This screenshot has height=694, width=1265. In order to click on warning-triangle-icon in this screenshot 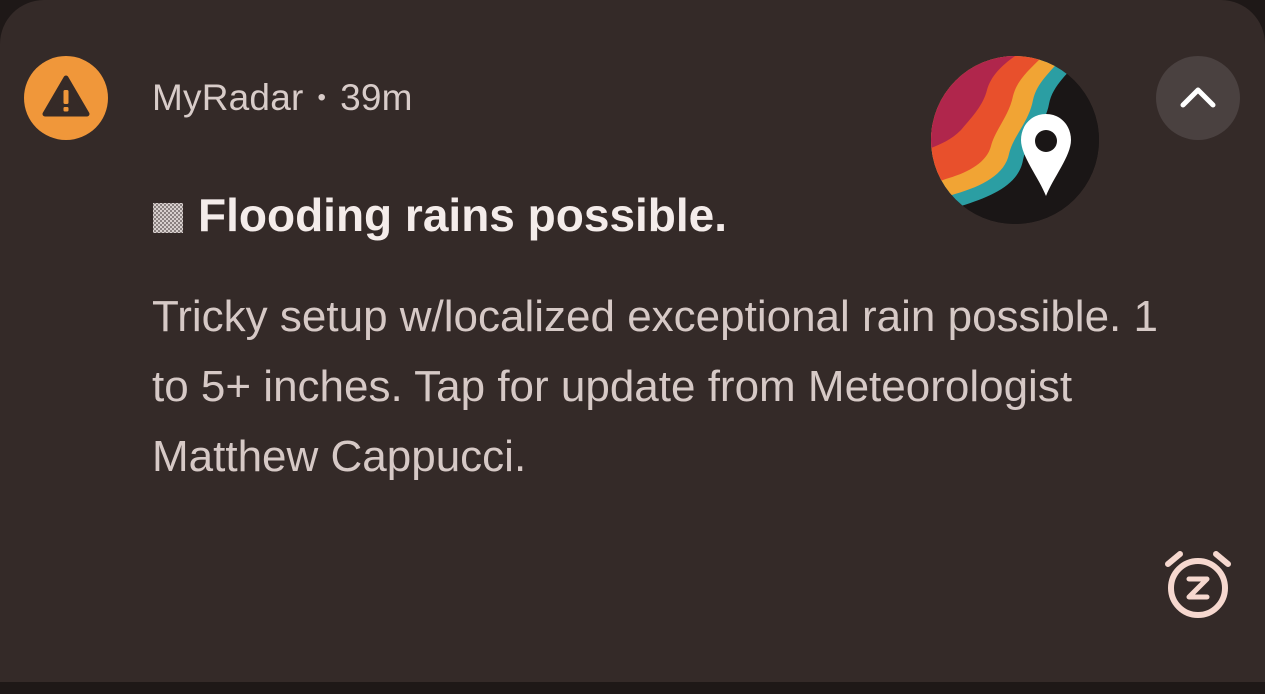, I will do `click(66, 98)`.